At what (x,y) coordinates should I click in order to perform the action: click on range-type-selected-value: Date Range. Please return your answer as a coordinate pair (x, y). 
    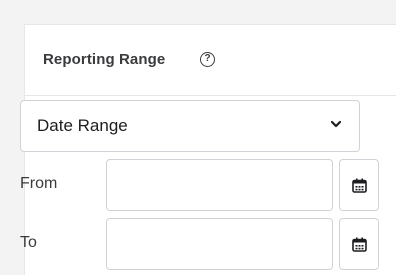
    Looking at the image, I should click on (82, 125).